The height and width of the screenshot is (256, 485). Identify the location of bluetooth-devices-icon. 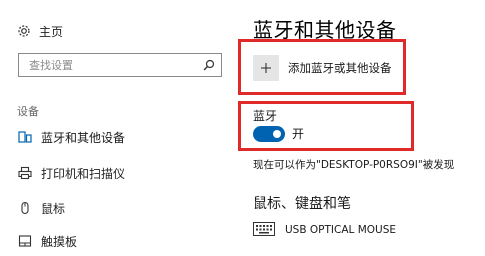
(25, 137).